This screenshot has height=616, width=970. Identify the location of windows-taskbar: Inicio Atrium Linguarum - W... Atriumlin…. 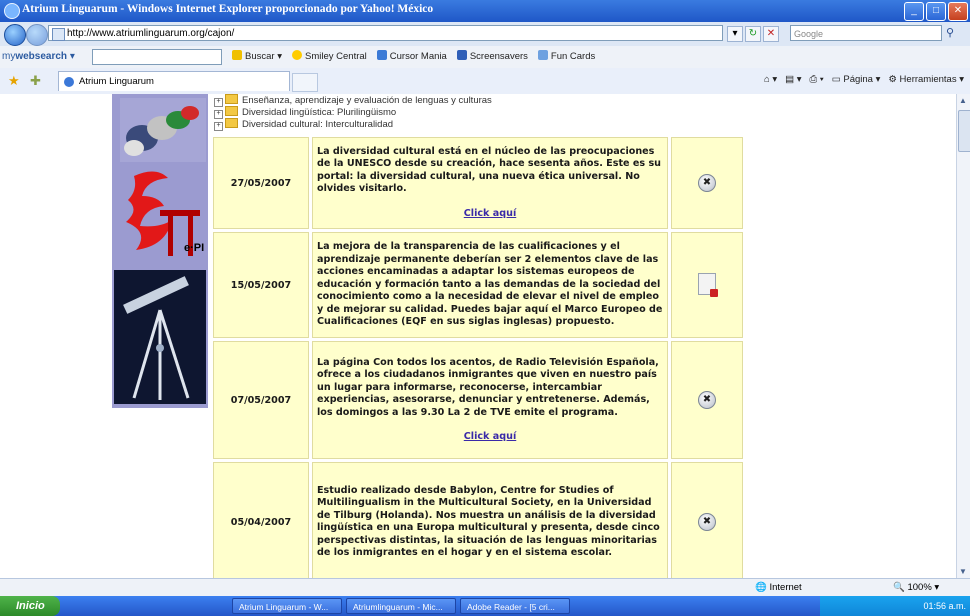
(485, 606).